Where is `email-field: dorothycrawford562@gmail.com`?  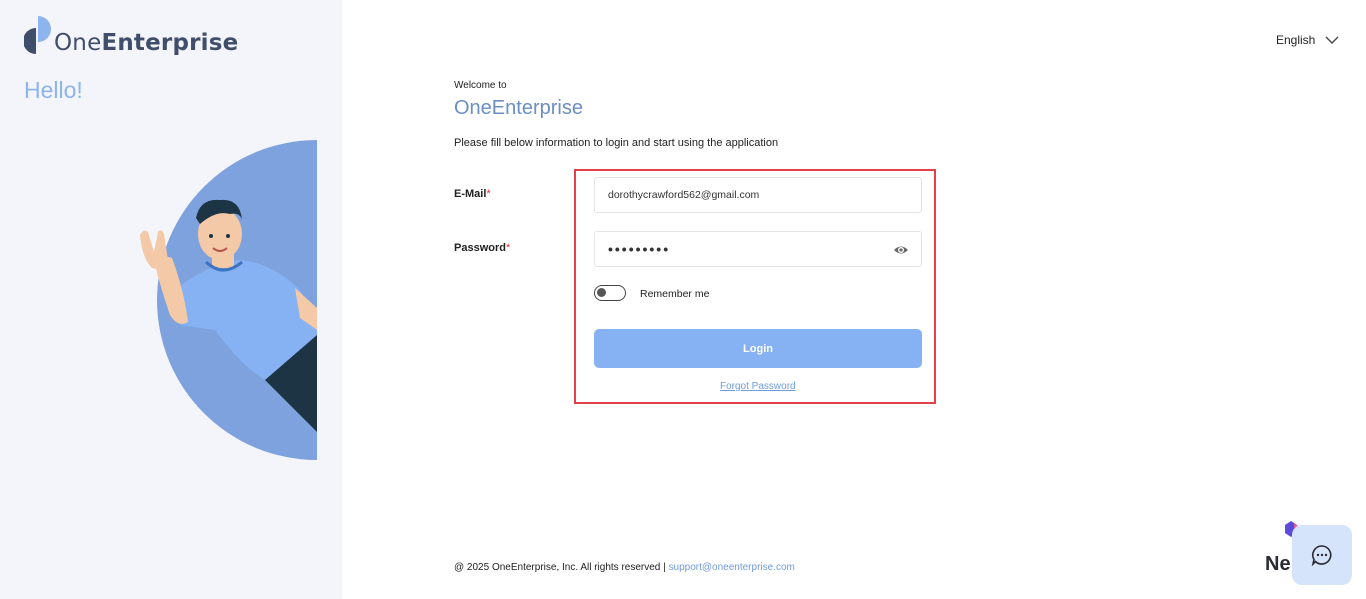
email-field: dorothycrawford562@gmail.com is located at coordinates (758, 195).